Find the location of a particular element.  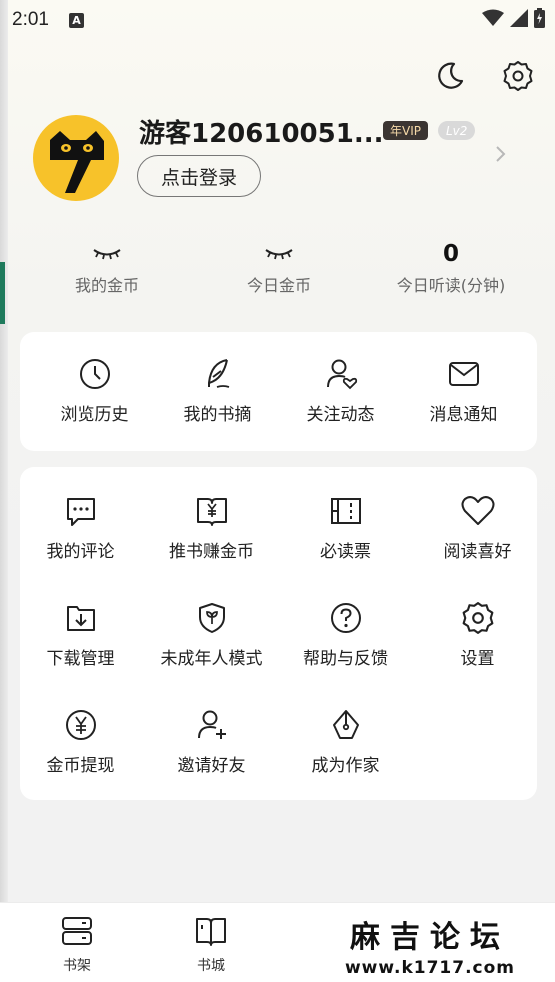

nav-bookstore: 书城 is located at coordinates (211, 945).